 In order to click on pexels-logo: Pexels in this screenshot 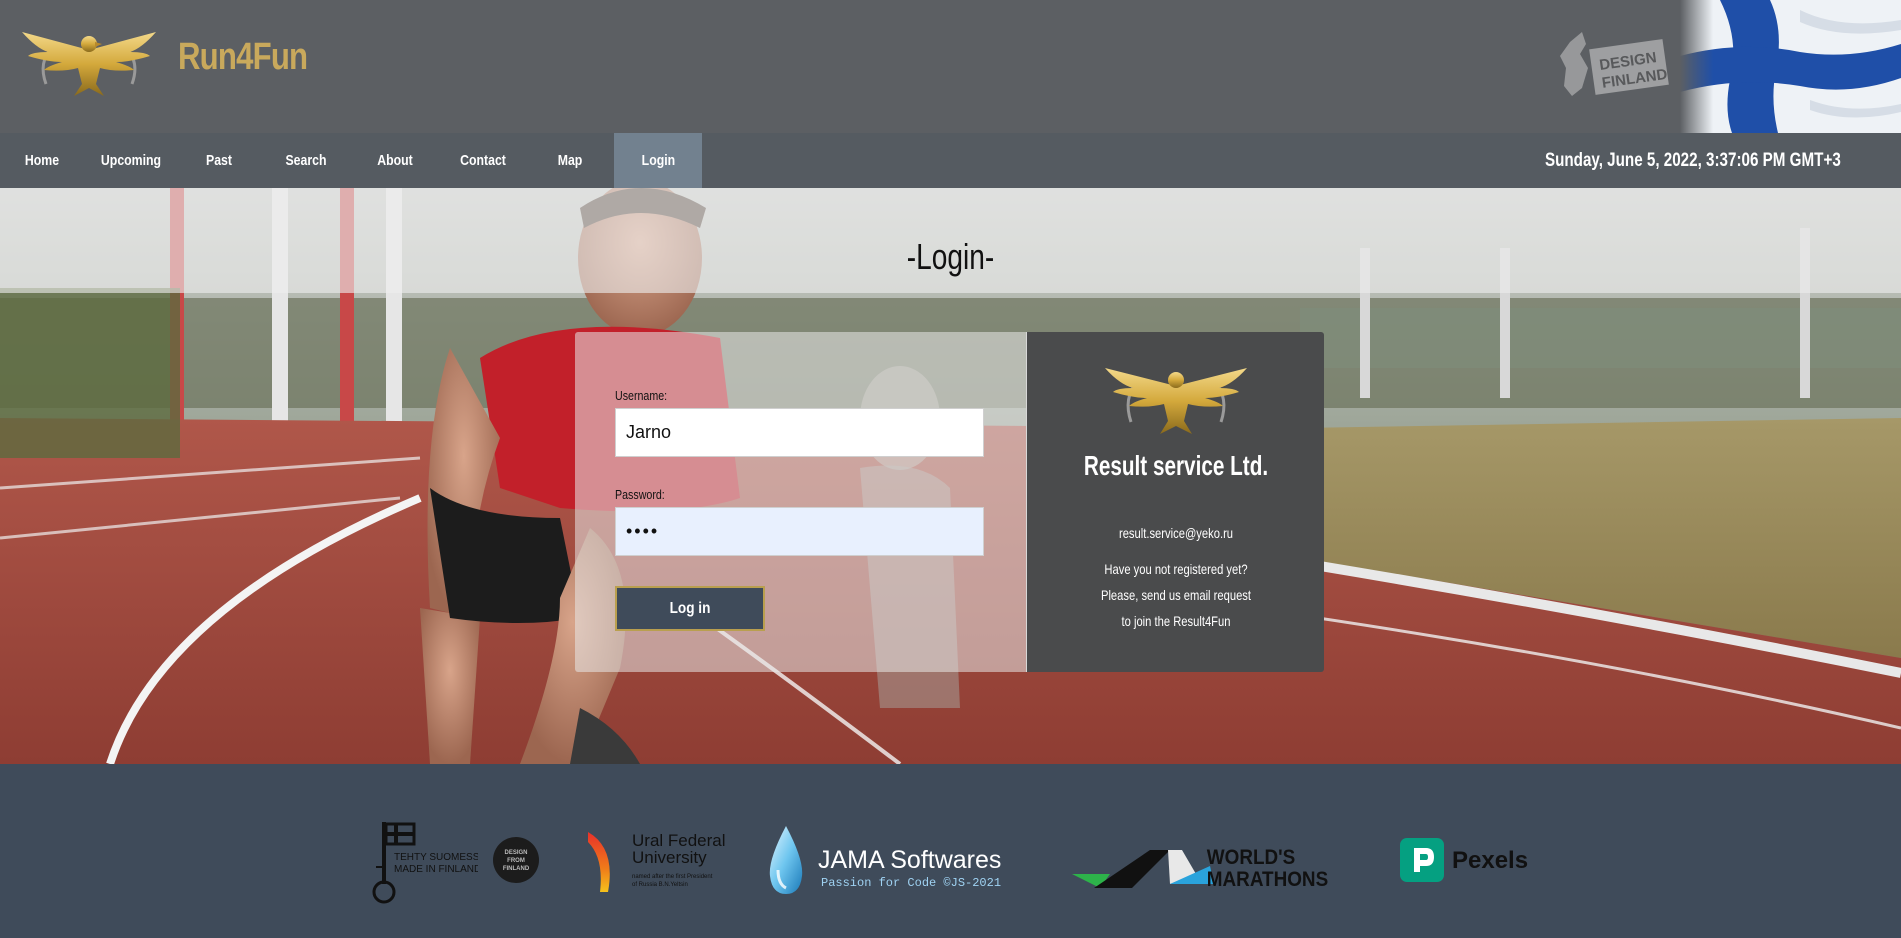, I will do `click(1465, 860)`.